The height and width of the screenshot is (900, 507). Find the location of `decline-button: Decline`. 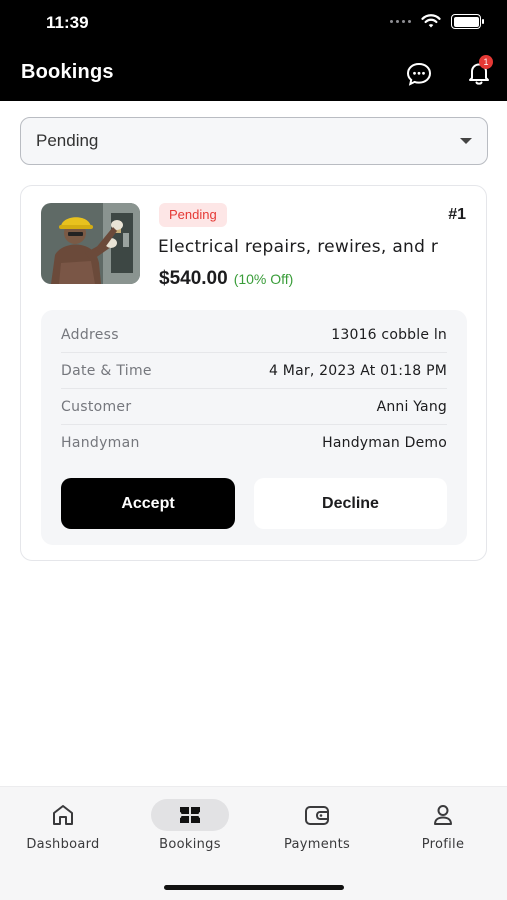

decline-button: Decline is located at coordinates (350, 503).